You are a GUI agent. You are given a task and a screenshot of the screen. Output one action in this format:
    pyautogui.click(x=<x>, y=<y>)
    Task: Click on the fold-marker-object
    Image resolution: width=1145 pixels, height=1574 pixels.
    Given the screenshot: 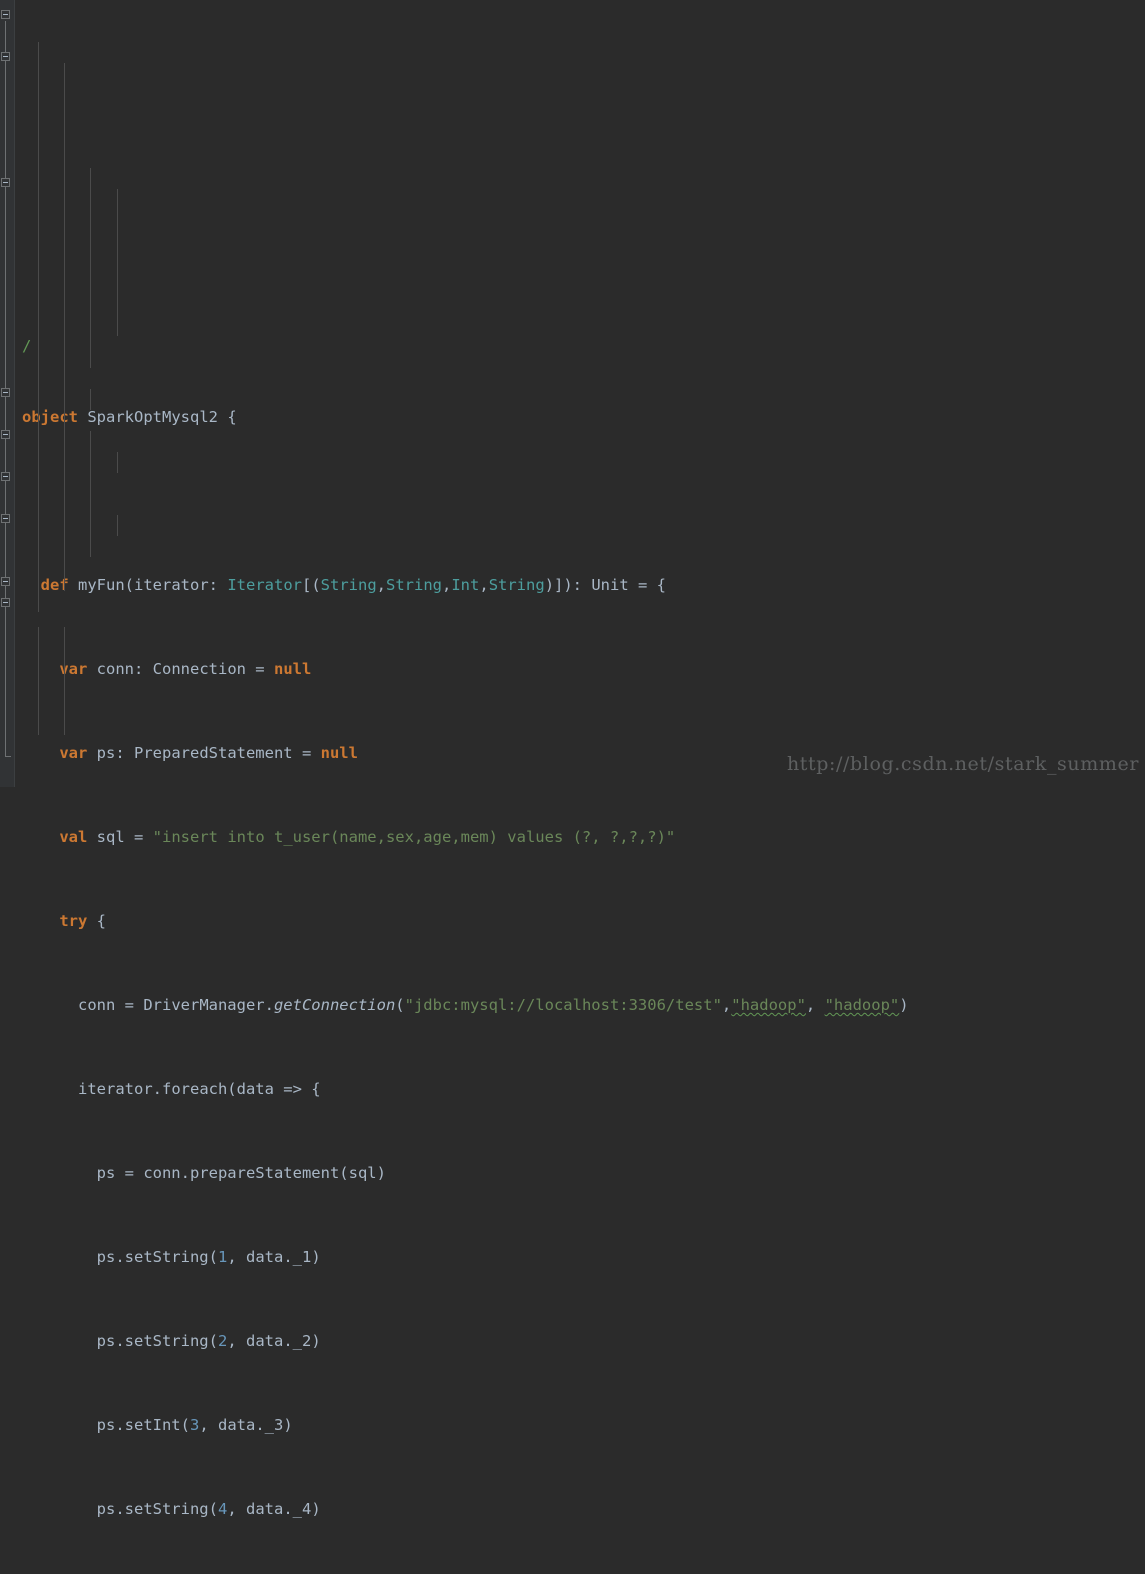 What is the action you would take?
    pyautogui.click(x=6, y=15)
    